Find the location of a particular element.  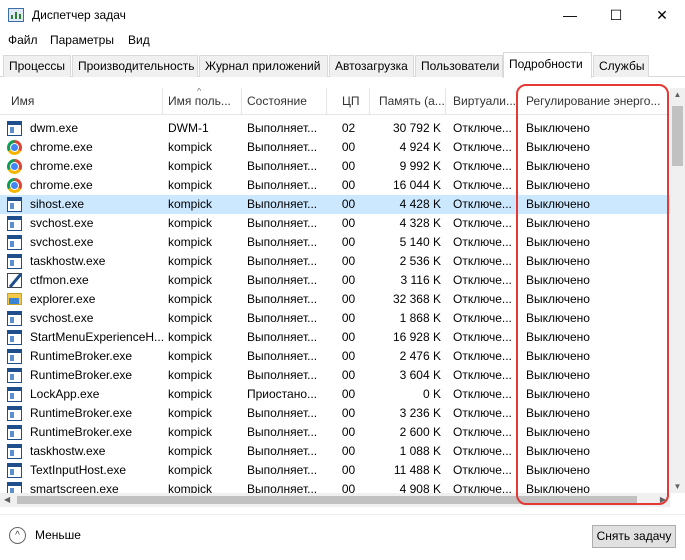

memory-cell: 2 600 K is located at coordinates (420, 432).